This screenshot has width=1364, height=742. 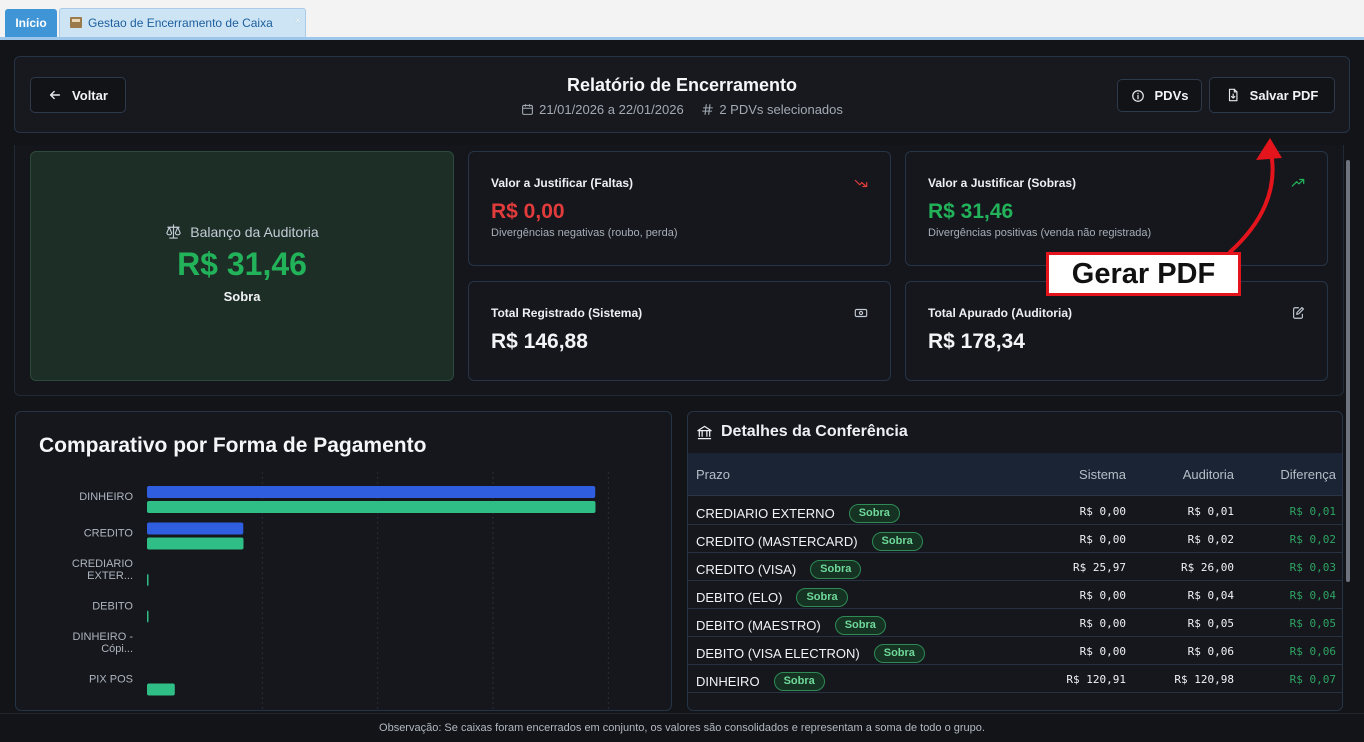 I want to click on column-header-prazo: Prazo, so click(x=713, y=474).